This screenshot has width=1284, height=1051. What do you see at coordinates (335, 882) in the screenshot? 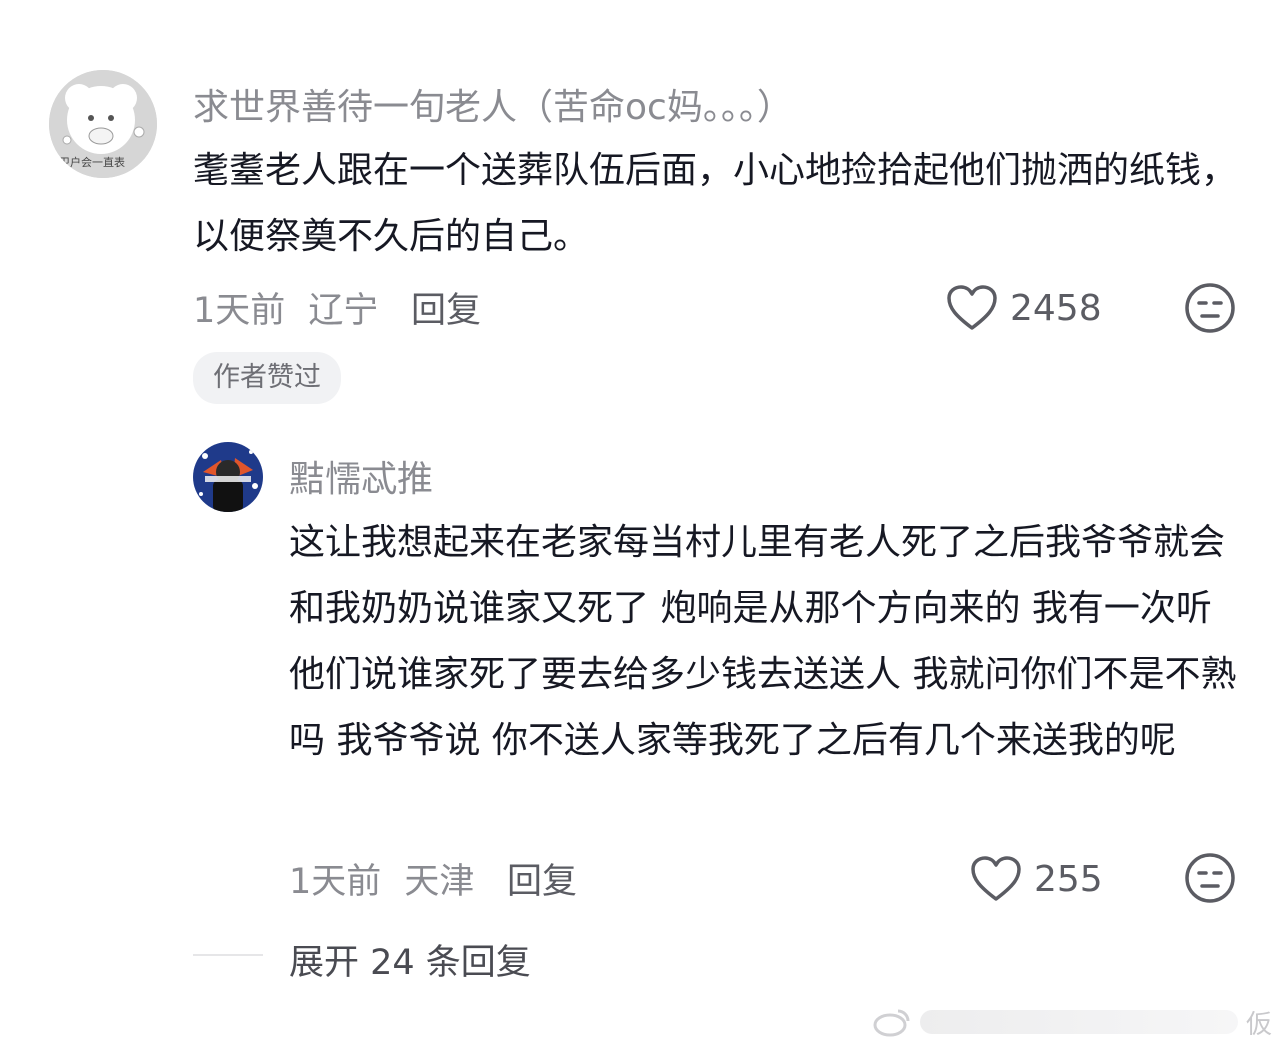
I see `reply-timestamp: 1天前` at bounding box center [335, 882].